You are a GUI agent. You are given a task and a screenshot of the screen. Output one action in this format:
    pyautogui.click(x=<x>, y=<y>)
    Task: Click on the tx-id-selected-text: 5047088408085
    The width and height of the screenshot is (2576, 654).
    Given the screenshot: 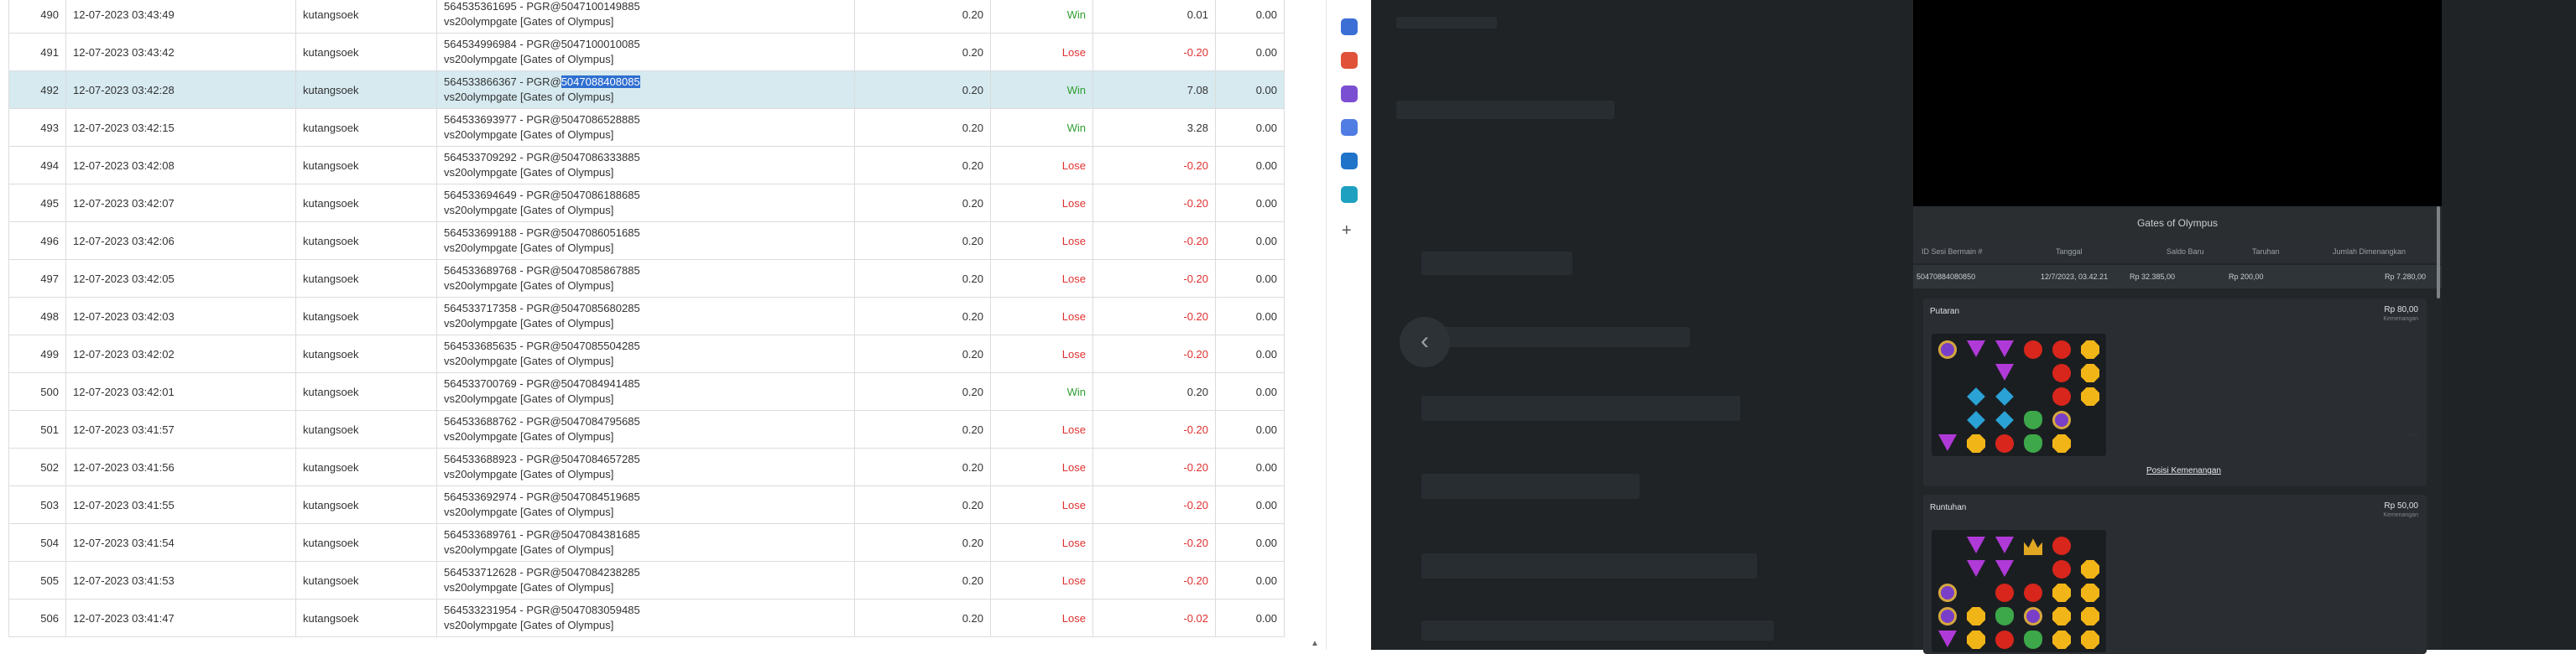 What is the action you would take?
    pyautogui.click(x=600, y=81)
    